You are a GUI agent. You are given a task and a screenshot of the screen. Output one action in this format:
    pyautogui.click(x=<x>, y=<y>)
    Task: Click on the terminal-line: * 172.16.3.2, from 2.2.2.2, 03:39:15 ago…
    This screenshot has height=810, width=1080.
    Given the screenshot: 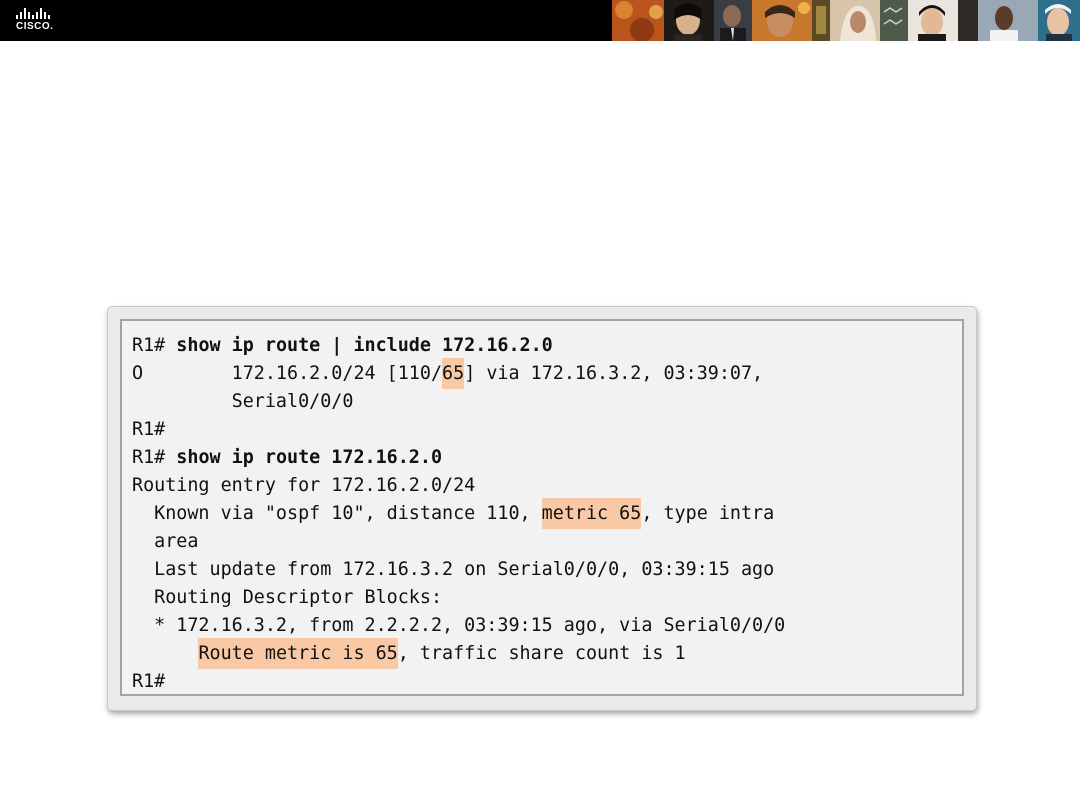 What is the action you would take?
    pyautogui.click(x=544, y=626)
    